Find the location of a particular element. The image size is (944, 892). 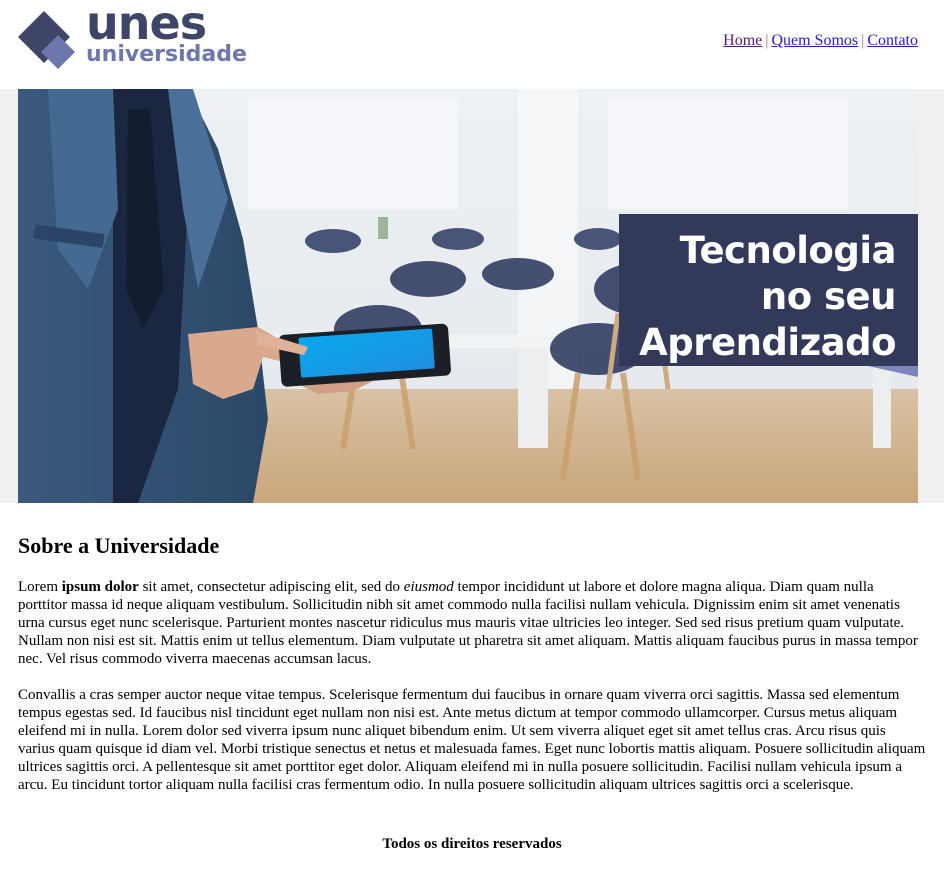

nav-link-home: Home is located at coordinates (742, 40).